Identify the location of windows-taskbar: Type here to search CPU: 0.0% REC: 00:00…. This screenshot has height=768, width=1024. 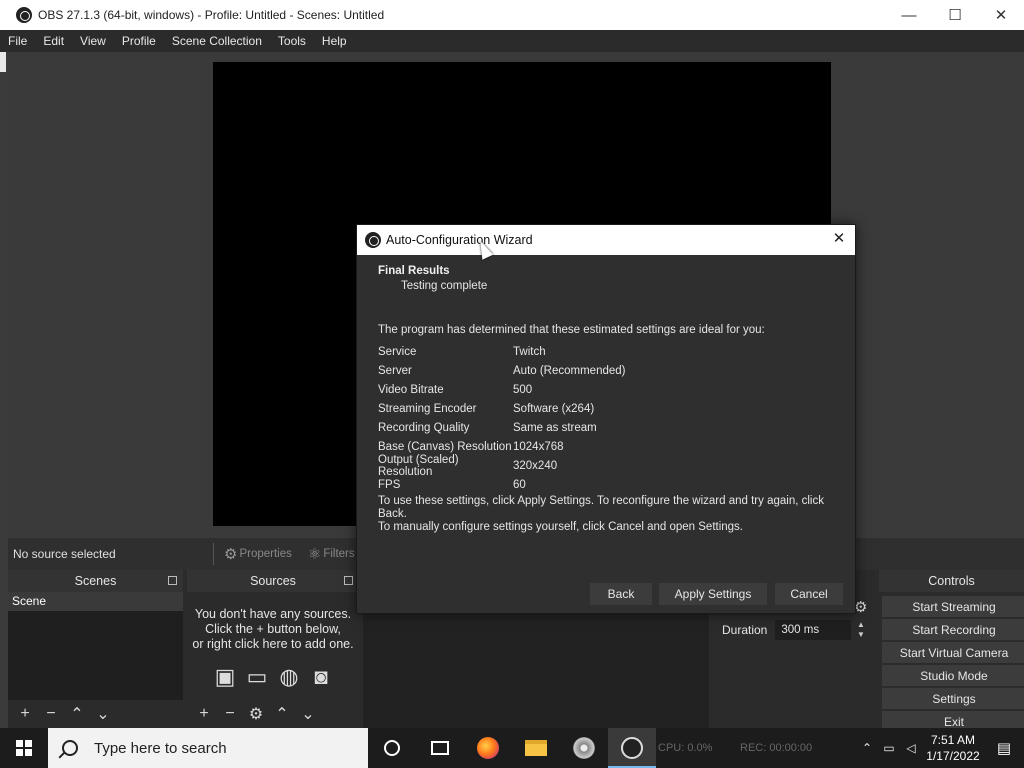
(512, 748).